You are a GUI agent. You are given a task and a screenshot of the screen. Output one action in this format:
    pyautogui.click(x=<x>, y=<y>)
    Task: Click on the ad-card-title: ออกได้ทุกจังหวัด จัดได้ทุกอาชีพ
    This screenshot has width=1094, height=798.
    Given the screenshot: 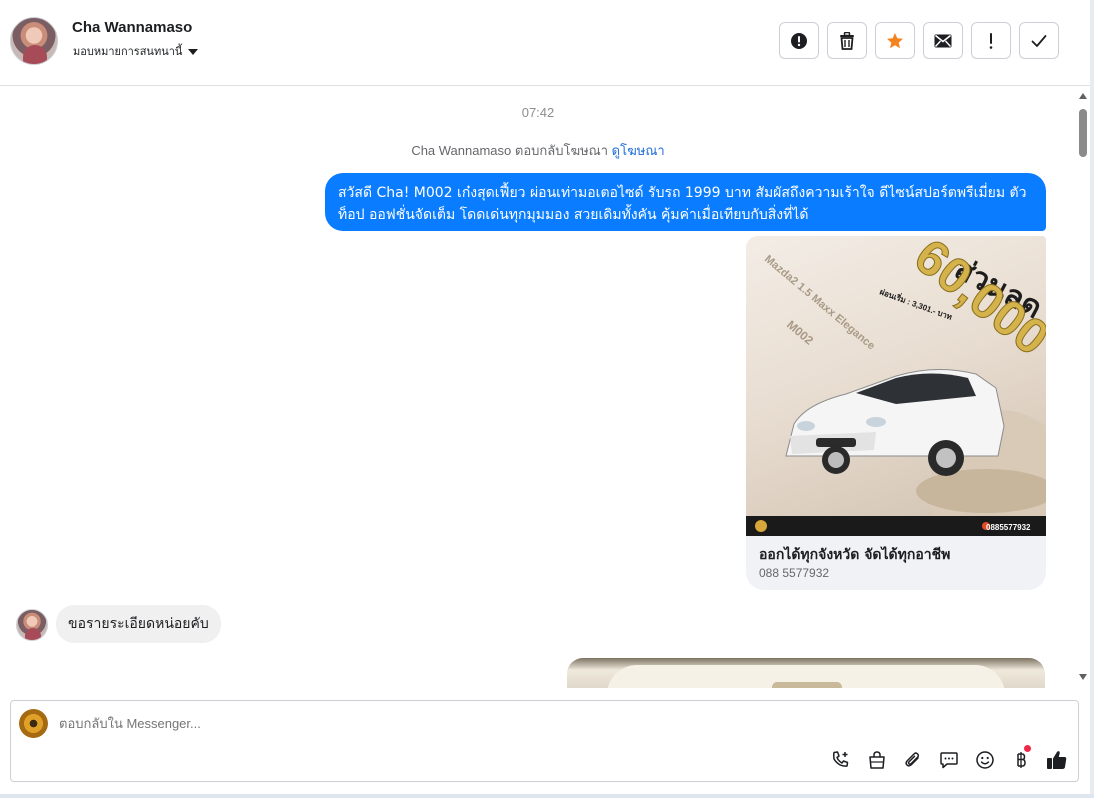 What is the action you would take?
    pyautogui.click(x=855, y=555)
    